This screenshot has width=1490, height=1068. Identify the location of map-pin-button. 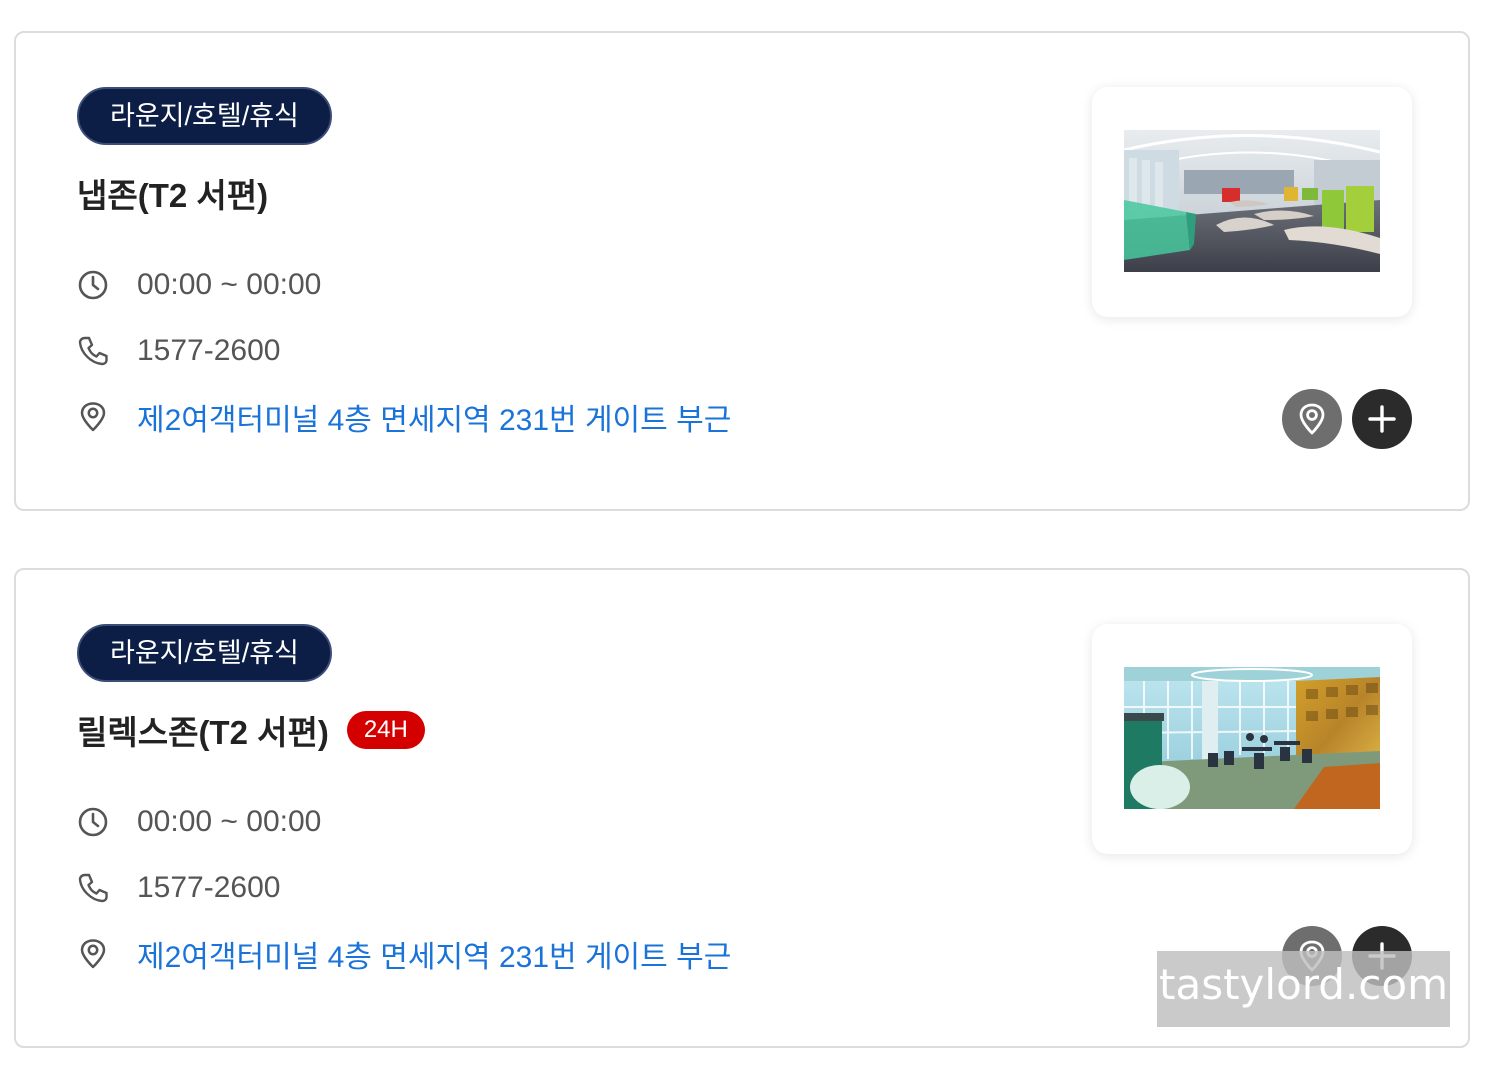
(1312, 419).